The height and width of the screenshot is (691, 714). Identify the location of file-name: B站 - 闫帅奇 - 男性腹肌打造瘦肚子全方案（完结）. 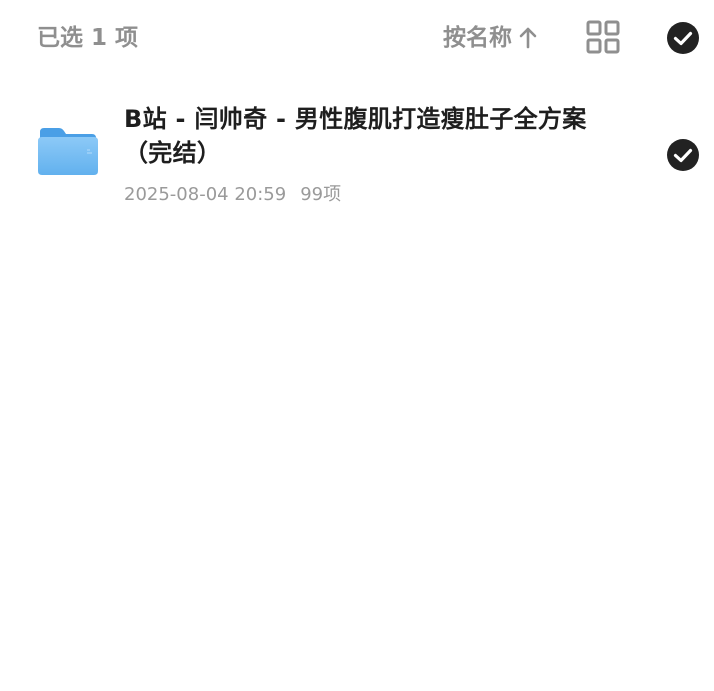
(355, 136).